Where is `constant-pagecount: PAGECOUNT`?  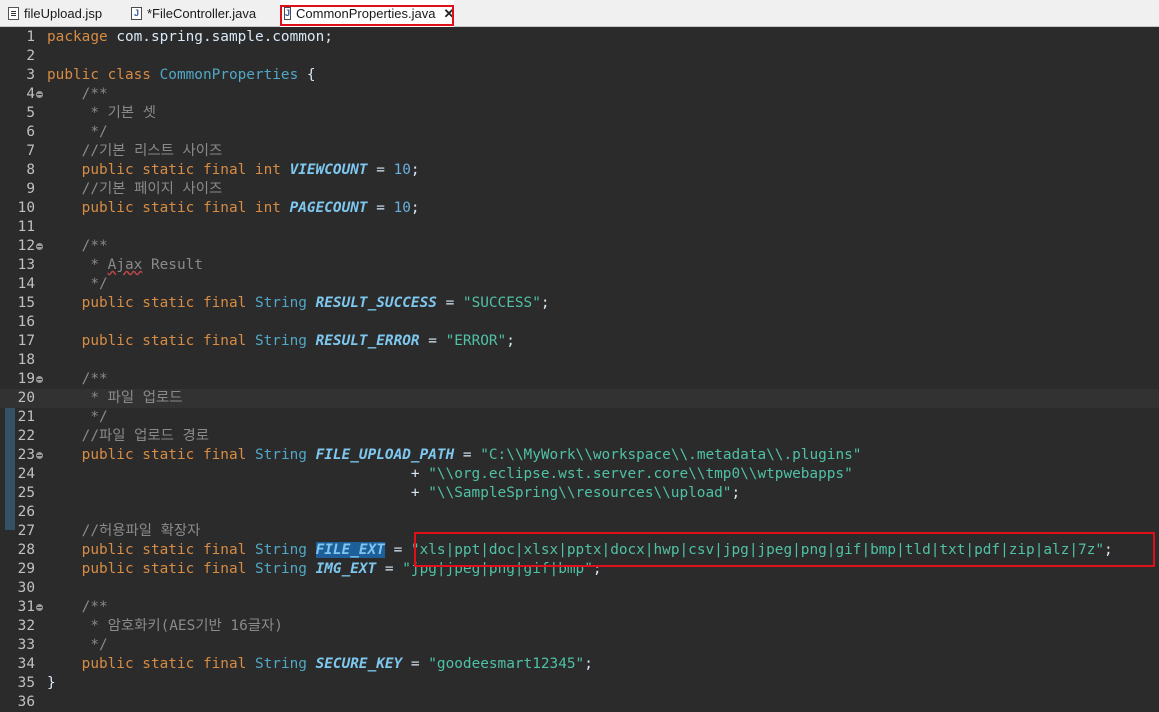
constant-pagecount: PAGECOUNT is located at coordinates (328, 208).